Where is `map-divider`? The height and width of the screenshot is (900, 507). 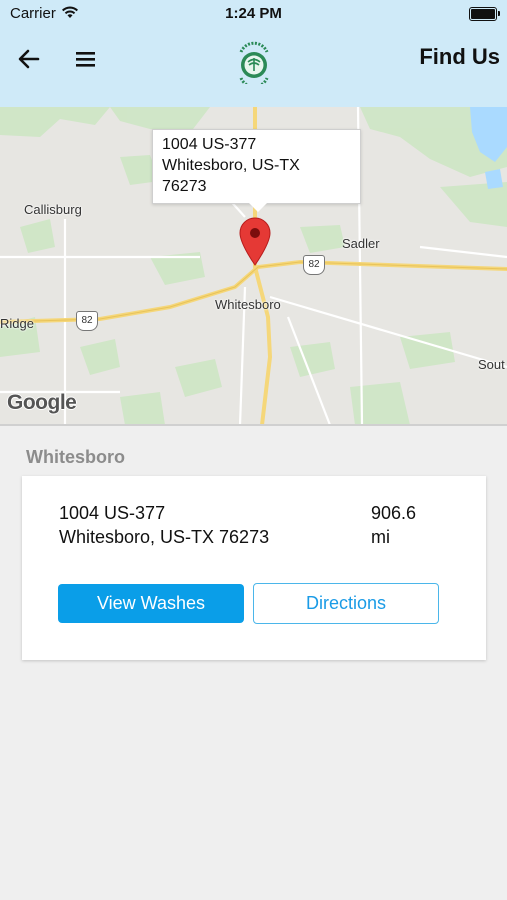
map-divider is located at coordinates (253, 425).